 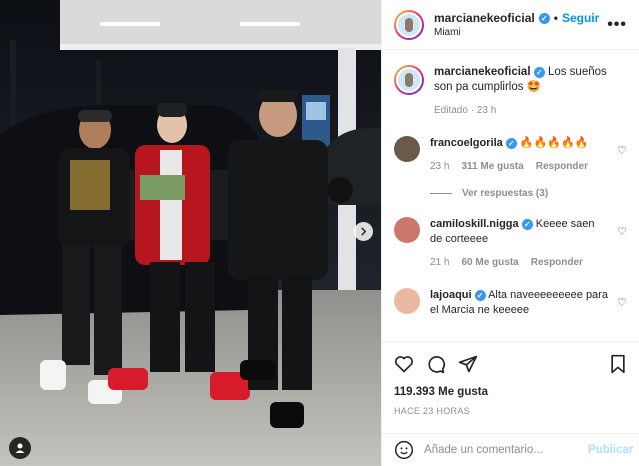 I want to click on post-header: marcianekeoficial ✓ • Seguir Miami •••, so click(x=510, y=25).